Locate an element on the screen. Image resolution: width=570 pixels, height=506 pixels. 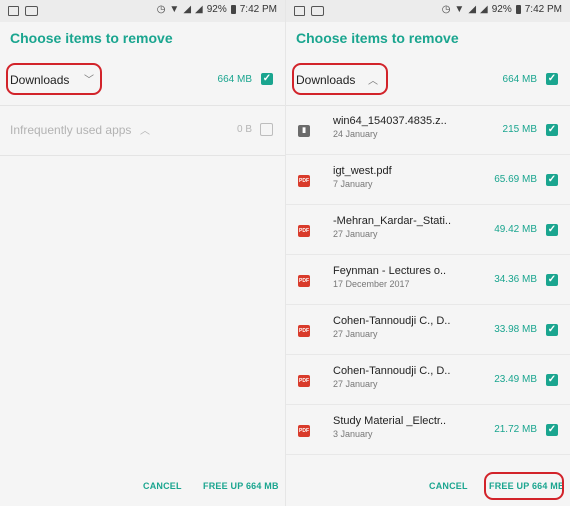
category-label: Infrequently used apps is located at coordinates (71, 130).